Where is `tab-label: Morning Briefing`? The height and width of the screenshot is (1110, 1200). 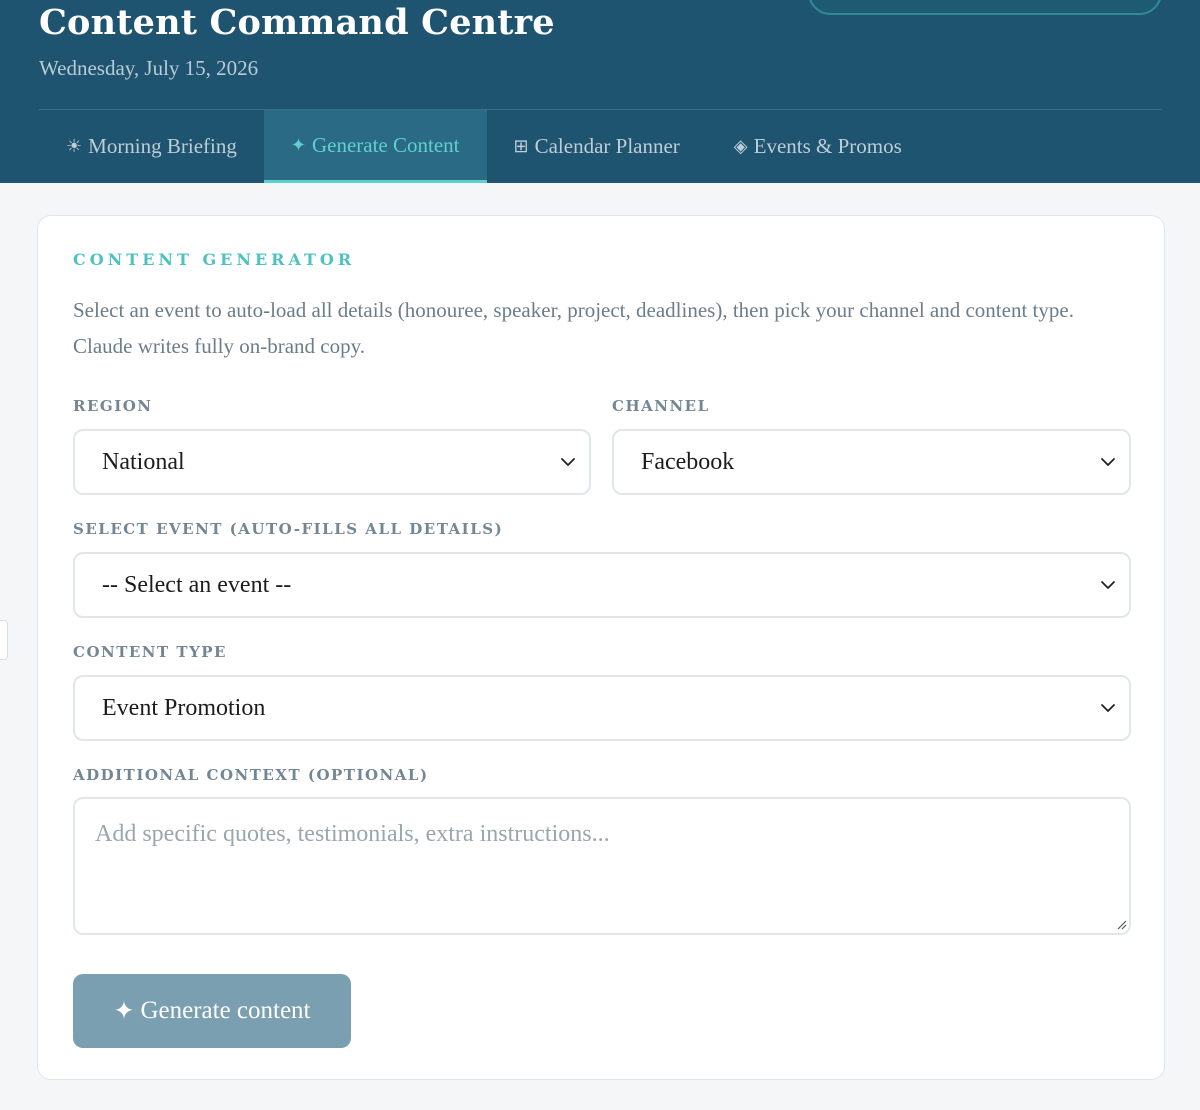 tab-label: Morning Briefing is located at coordinates (162, 146).